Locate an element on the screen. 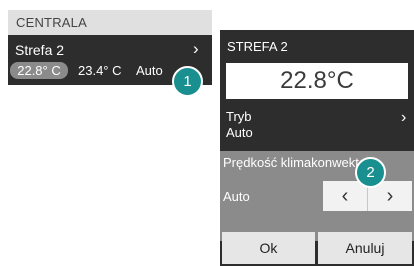  temperature-value: 22.8°C is located at coordinates (317, 80).